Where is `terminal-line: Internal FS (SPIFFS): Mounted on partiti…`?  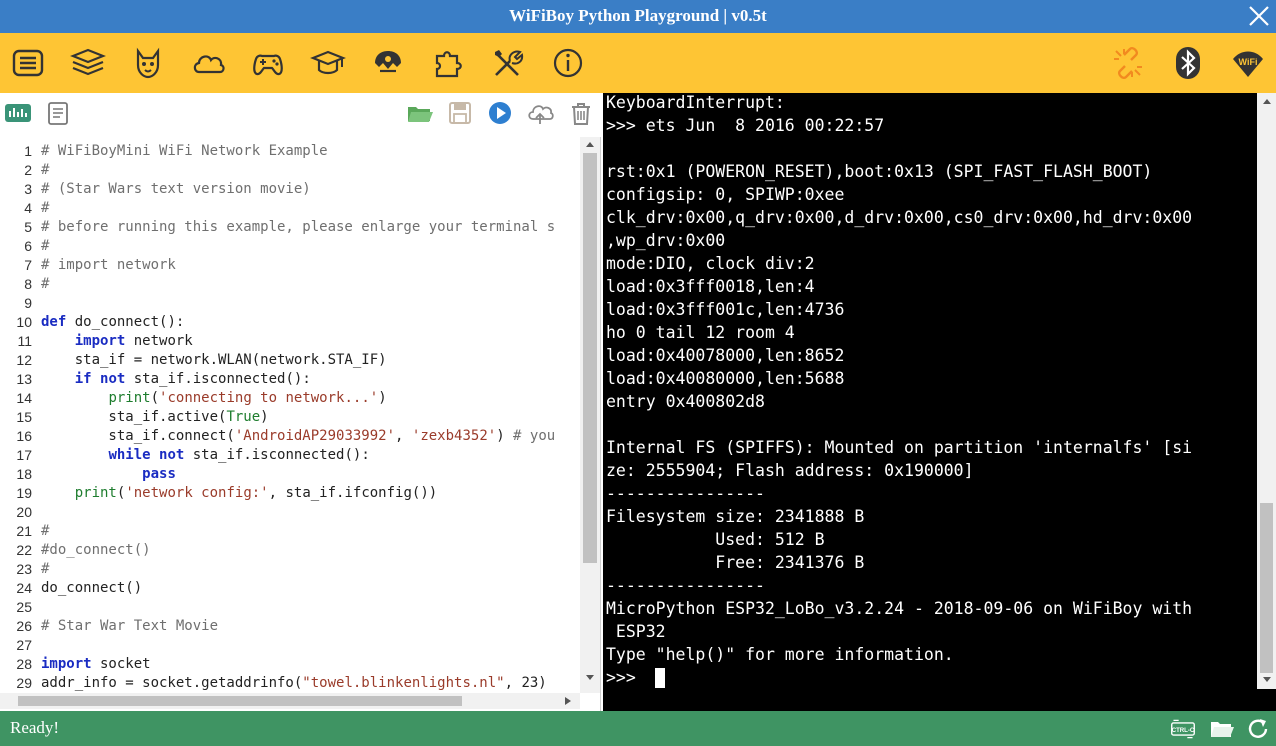 terminal-line: Internal FS (SPIFFS): Mounted on partiti… is located at coordinates (899, 447).